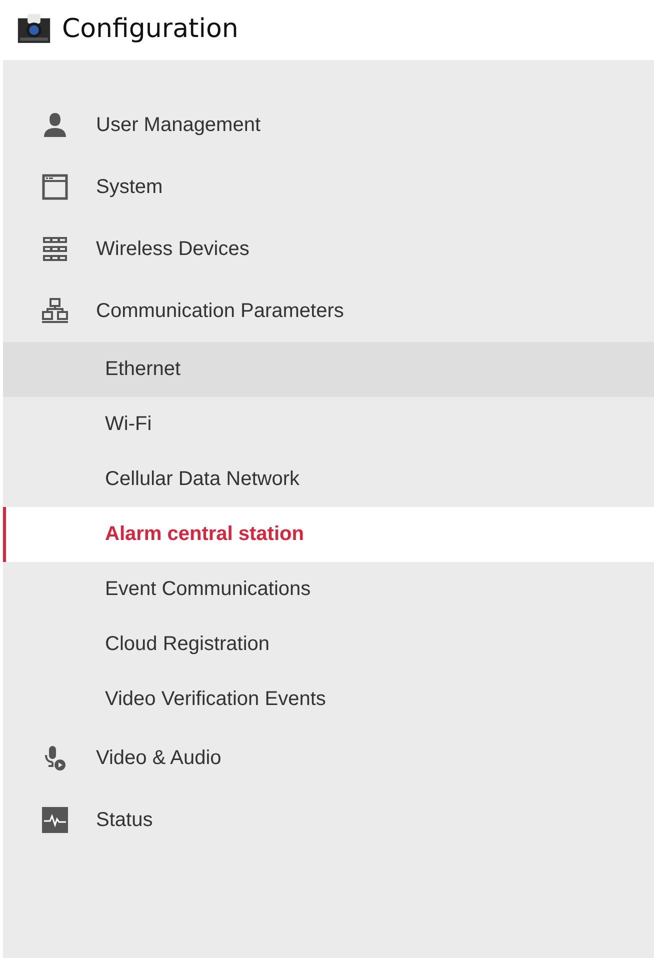 This screenshot has width=654, height=958. I want to click on page-title: Configuration, so click(150, 29).